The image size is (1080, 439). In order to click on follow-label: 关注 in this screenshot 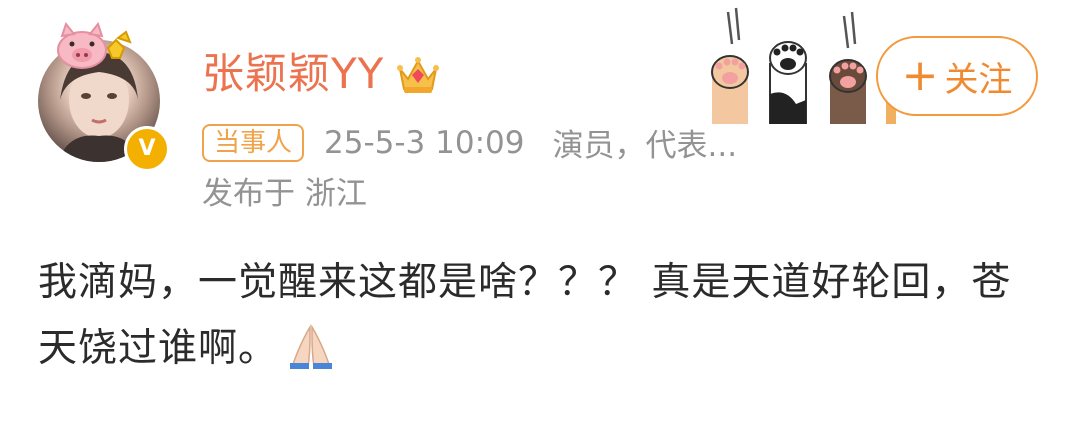, I will do `click(978, 79)`.